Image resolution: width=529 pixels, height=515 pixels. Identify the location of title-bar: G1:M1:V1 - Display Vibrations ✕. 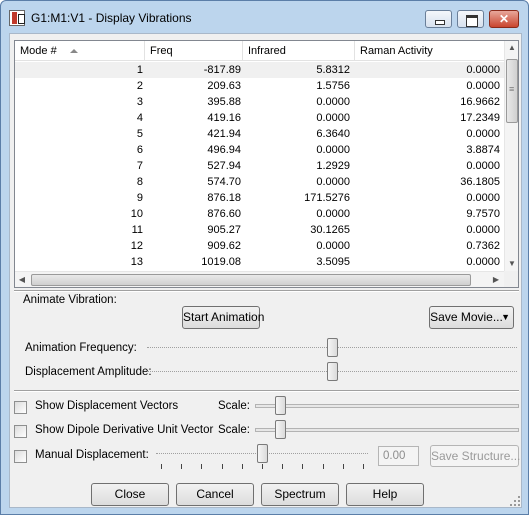
(264, 17).